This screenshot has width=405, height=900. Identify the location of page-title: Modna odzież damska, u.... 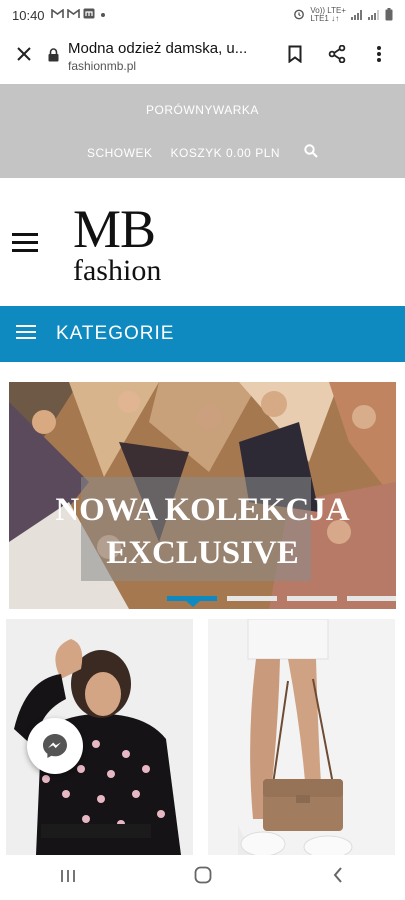
(158, 48).